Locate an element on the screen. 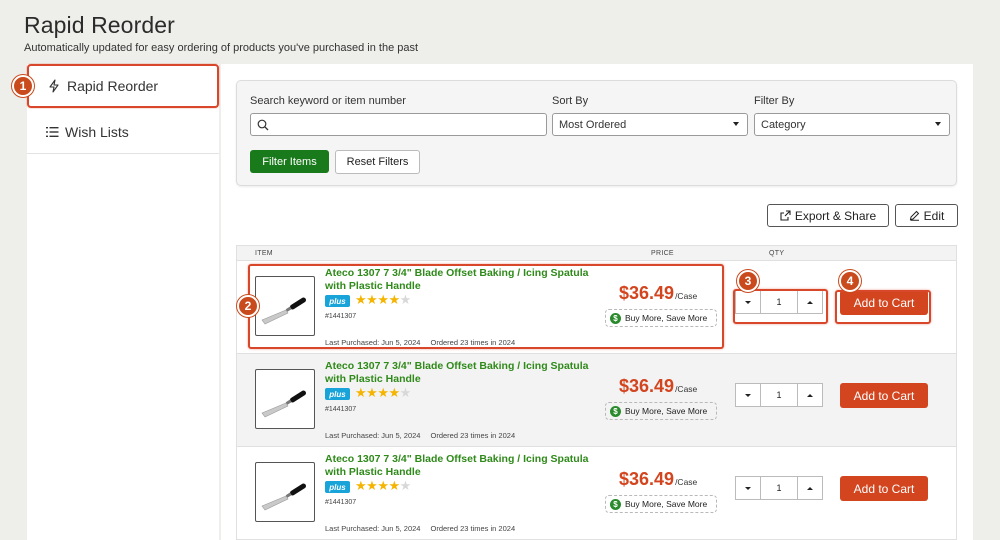 The height and width of the screenshot is (540, 1000). sidebar-item-label: Wish Lists is located at coordinates (97, 131).